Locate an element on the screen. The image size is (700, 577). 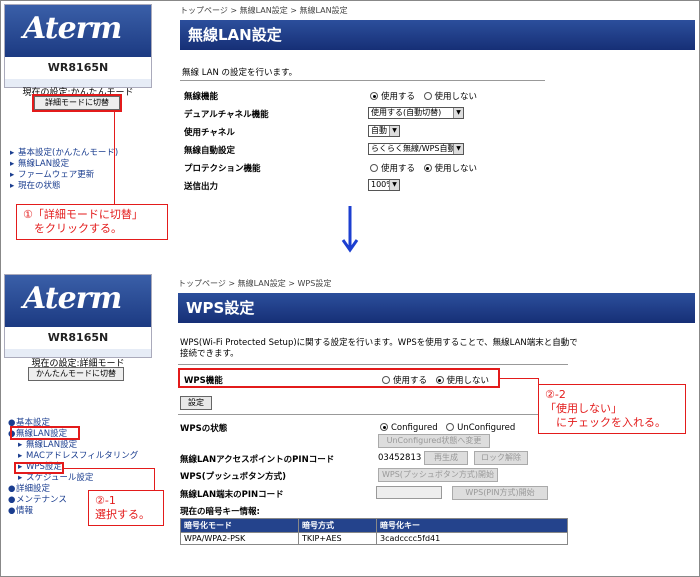
wireless-radio-group: 使用する 使用しない is located at coordinates (423, 96).